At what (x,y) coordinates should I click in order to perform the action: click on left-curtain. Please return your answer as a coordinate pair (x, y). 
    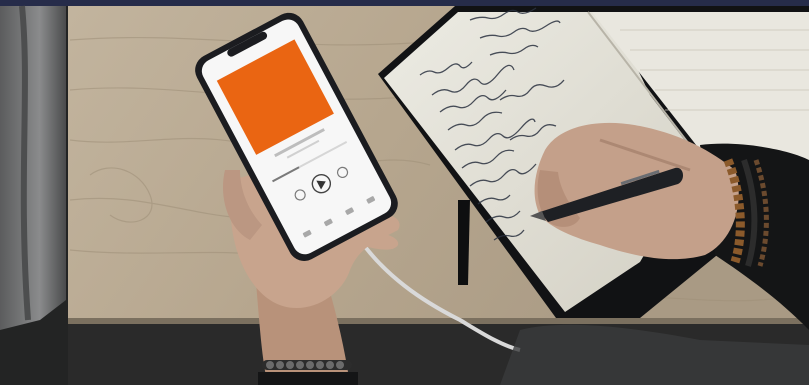
    Looking at the image, I should click on (33, 168).